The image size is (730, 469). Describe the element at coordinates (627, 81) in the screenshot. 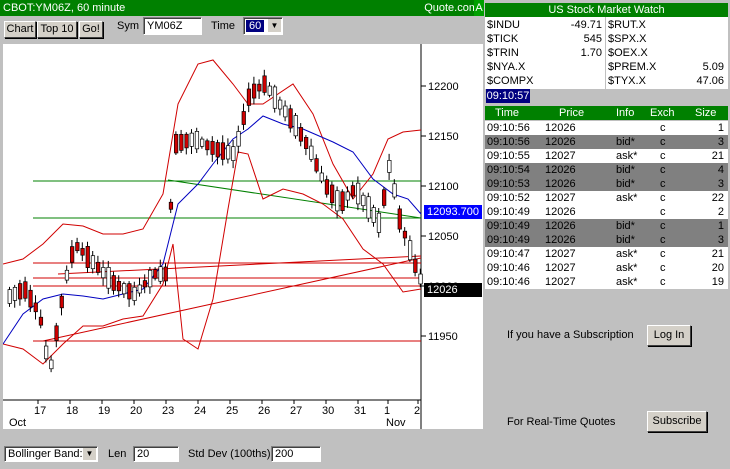

I see `watch-symbol: $TYX.X` at that location.